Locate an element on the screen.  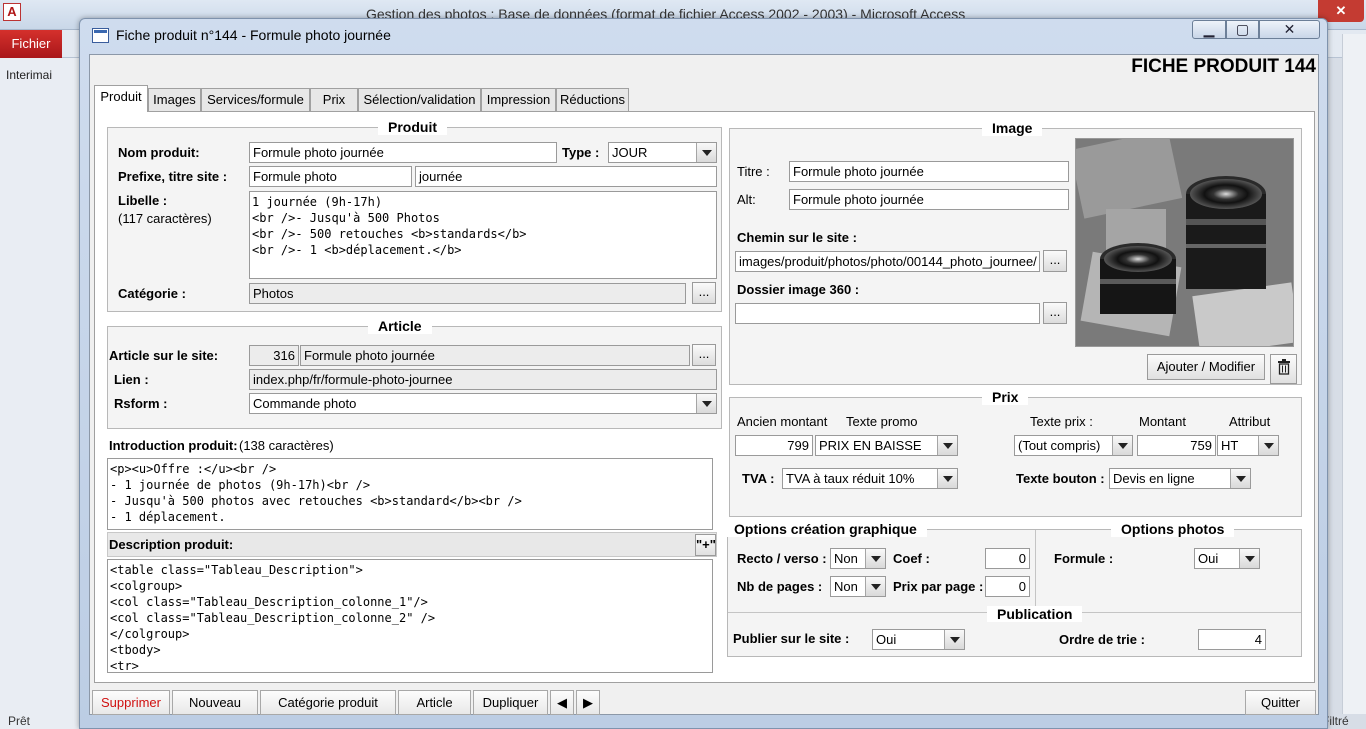
ordre-input: 4 is located at coordinates (1232, 639).